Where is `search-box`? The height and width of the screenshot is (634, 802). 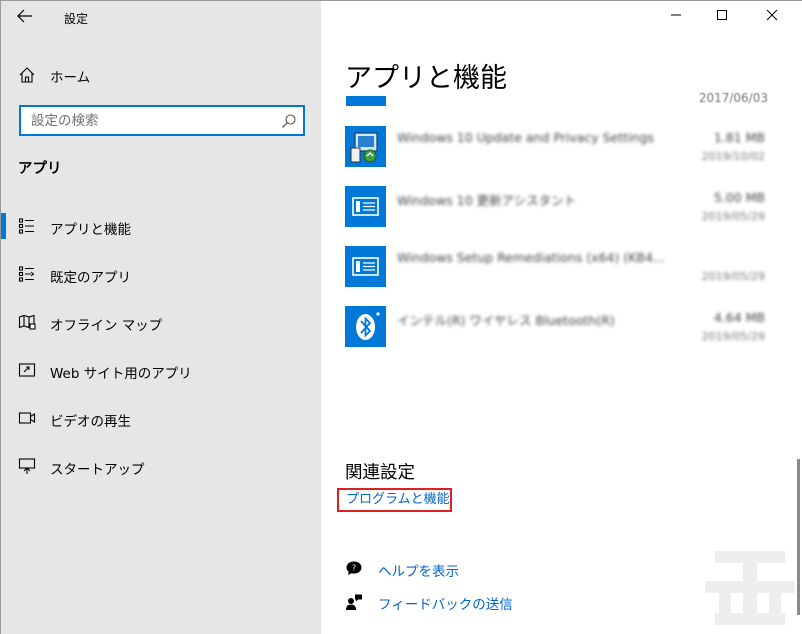 search-box is located at coordinates (162, 120).